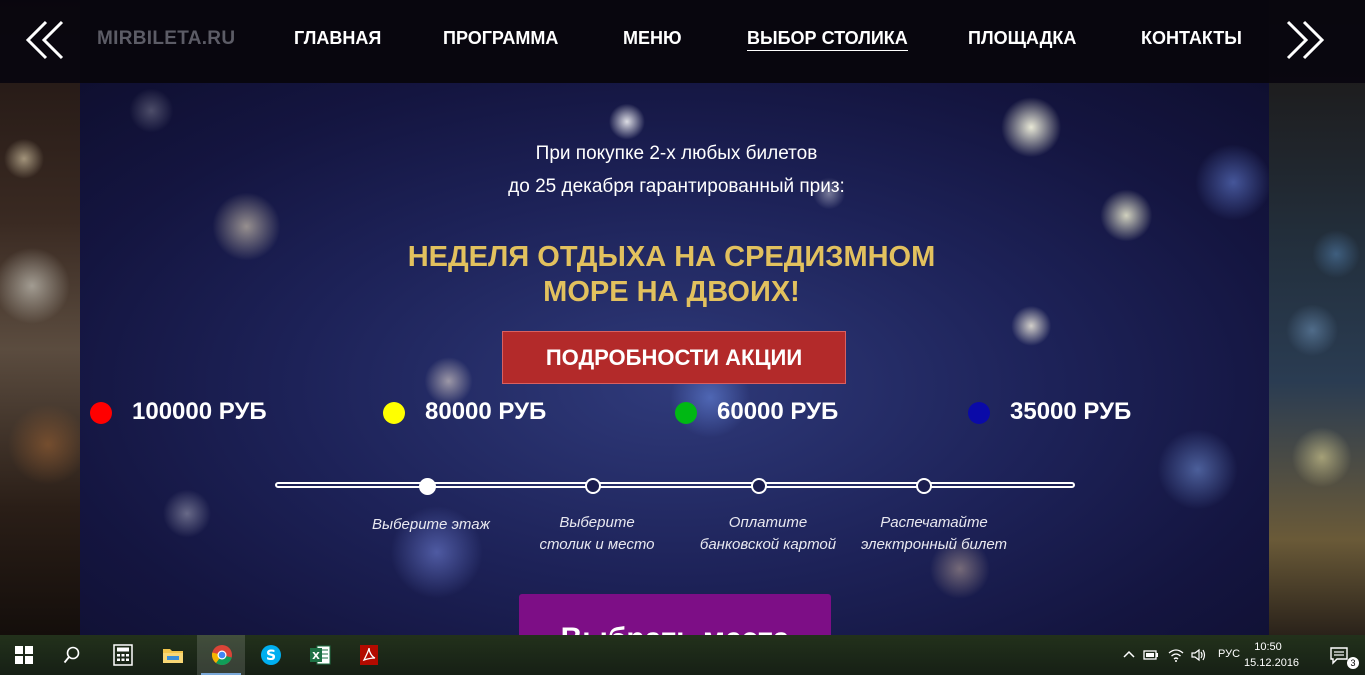 The image size is (1365, 675). What do you see at coordinates (337, 38) in the screenshot?
I see `nav-item-home: ГЛАВНАЯ` at bounding box center [337, 38].